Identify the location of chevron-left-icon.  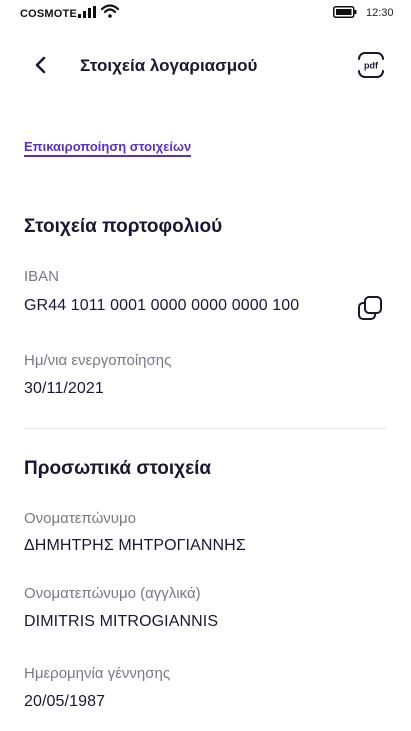
(40, 65).